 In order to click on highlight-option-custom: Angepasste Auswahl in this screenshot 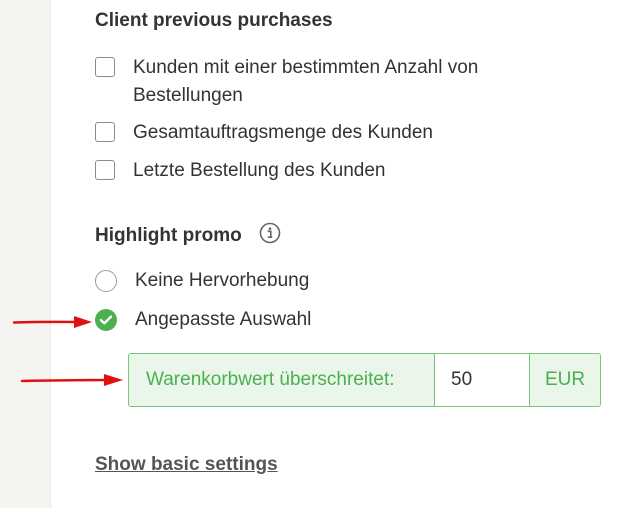, I will do `click(203, 320)`.